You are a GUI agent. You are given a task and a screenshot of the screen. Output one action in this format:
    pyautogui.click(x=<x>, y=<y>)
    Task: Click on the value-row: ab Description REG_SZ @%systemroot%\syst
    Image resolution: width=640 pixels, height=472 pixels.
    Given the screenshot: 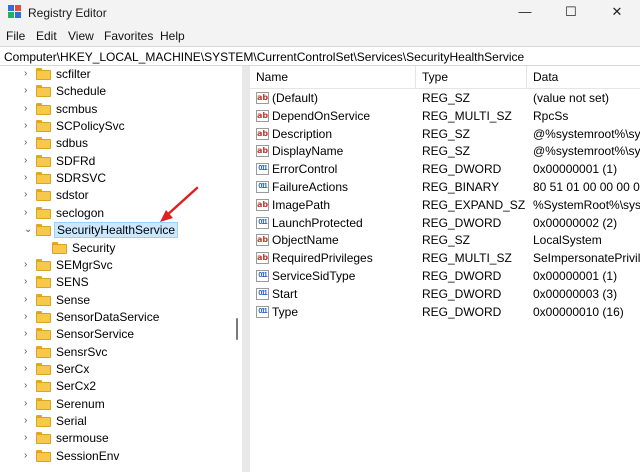 What is the action you would take?
    pyautogui.click(x=445, y=135)
    